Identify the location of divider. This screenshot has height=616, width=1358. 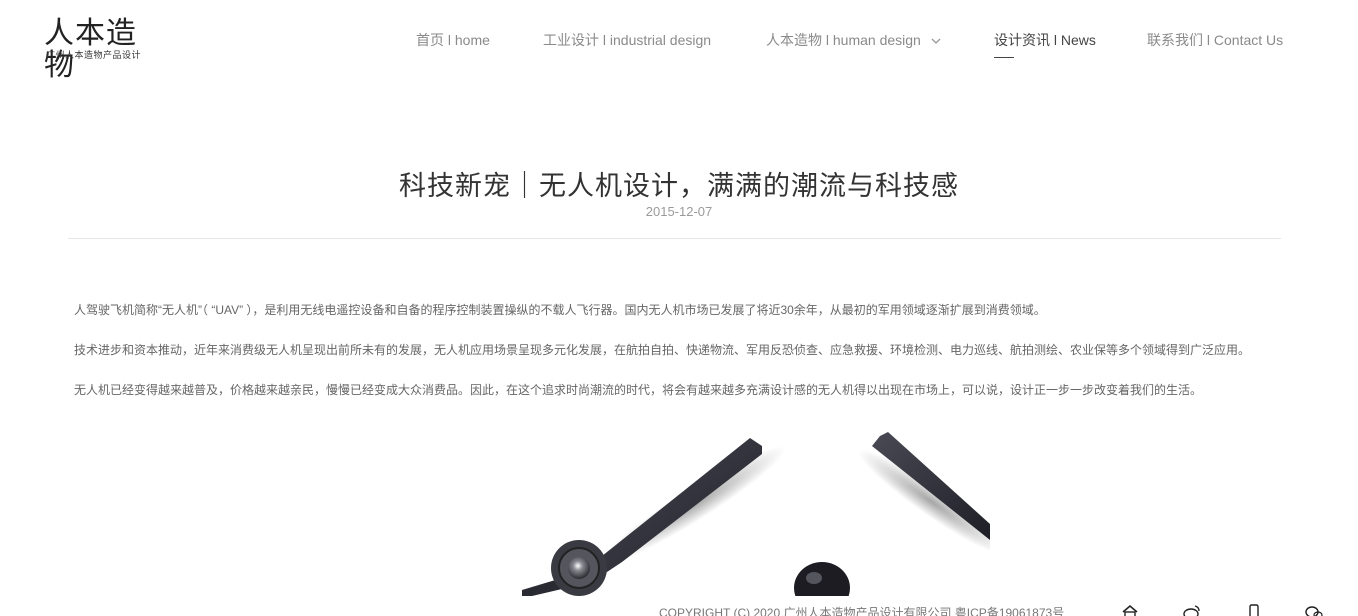
(674, 238).